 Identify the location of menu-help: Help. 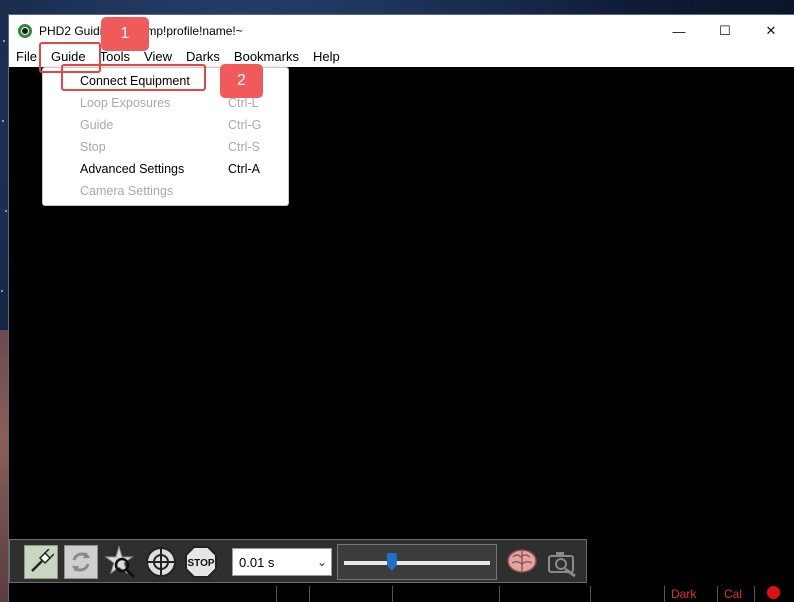
(326, 57).